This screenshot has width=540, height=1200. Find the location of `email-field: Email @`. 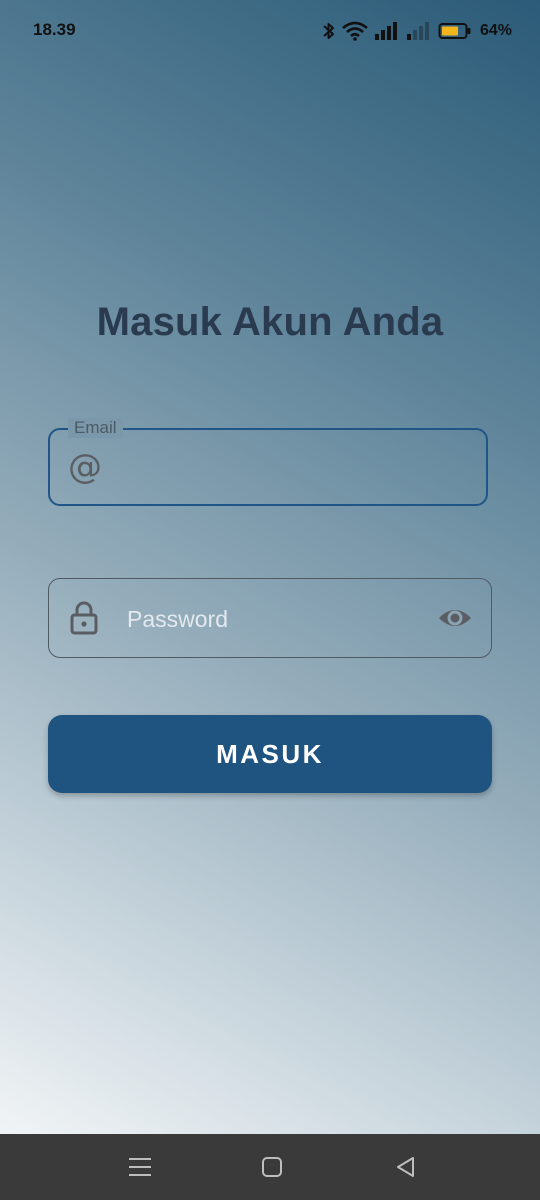

email-field: Email @ is located at coordinates (268, 462).